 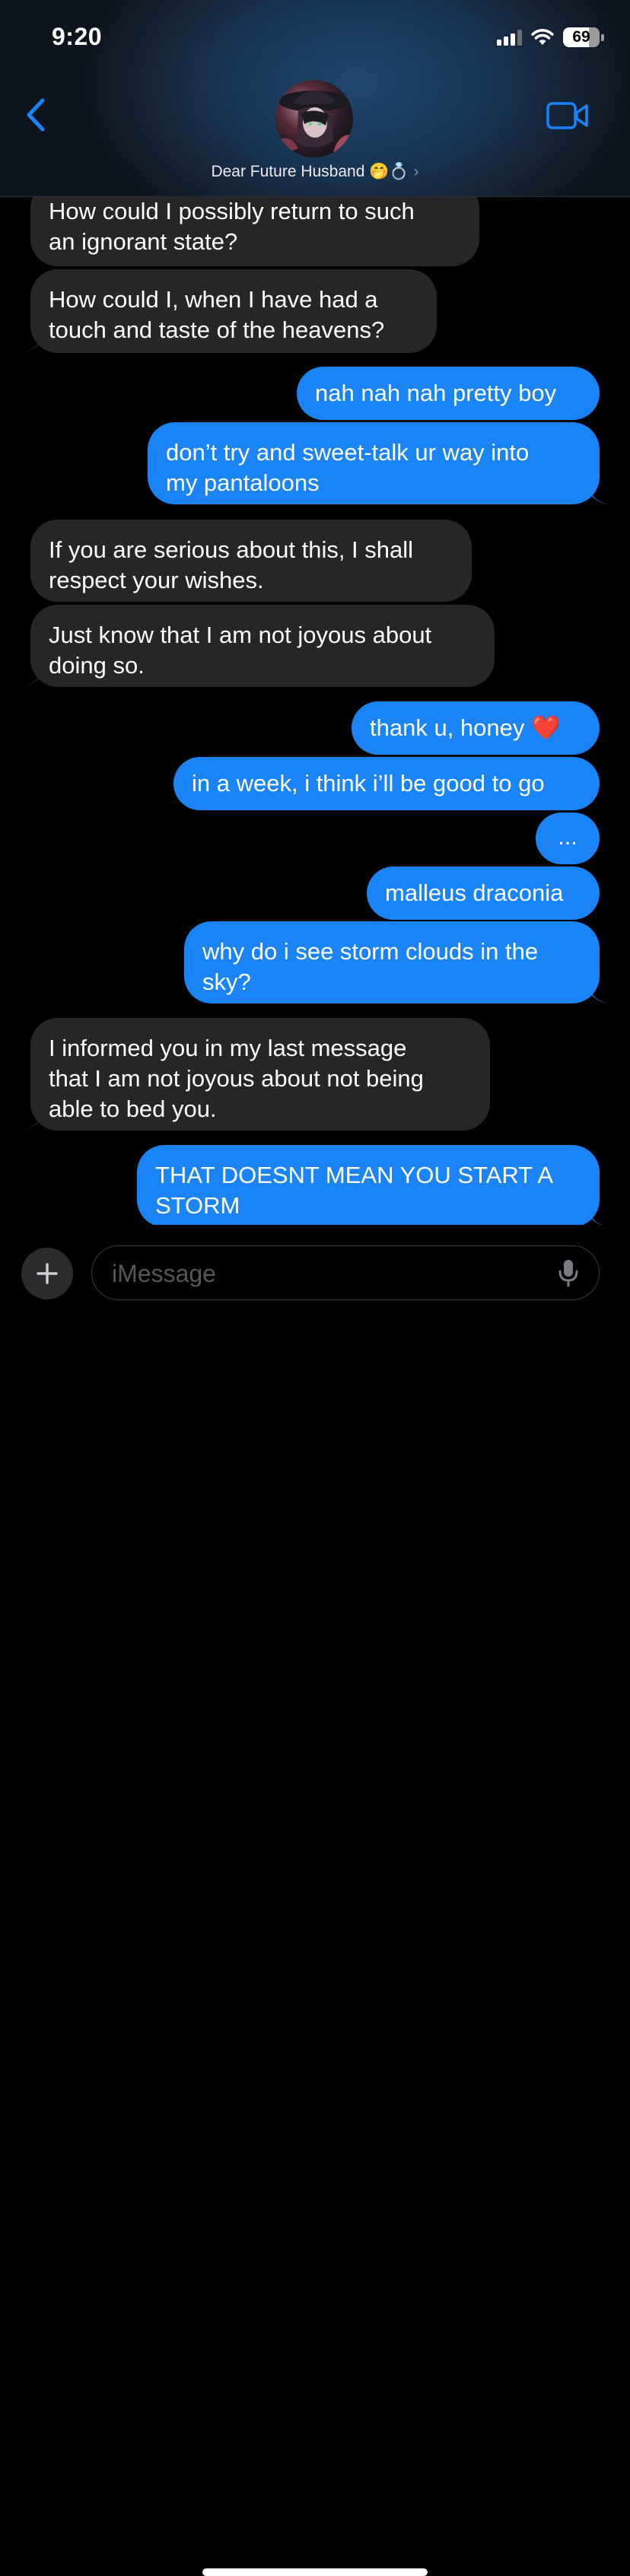 What do you see at coordinates (509, 37) in the screenshot?
I see `cellular-signal-icon` at bounding box center [509, 37].